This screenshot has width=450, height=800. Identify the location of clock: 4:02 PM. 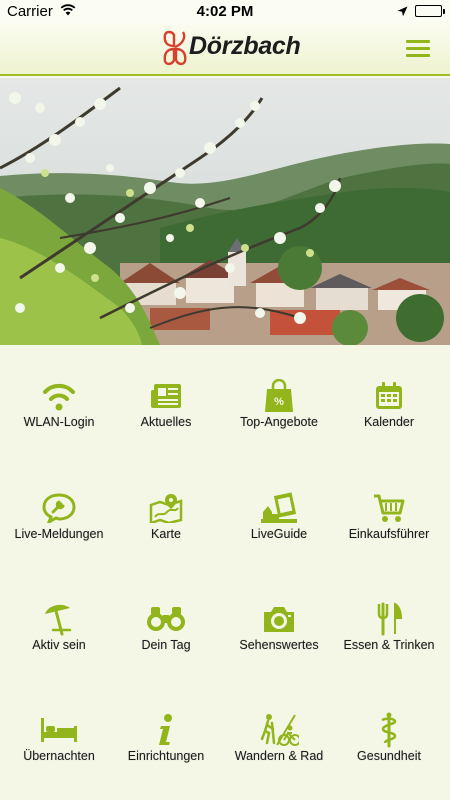
(225, 11).